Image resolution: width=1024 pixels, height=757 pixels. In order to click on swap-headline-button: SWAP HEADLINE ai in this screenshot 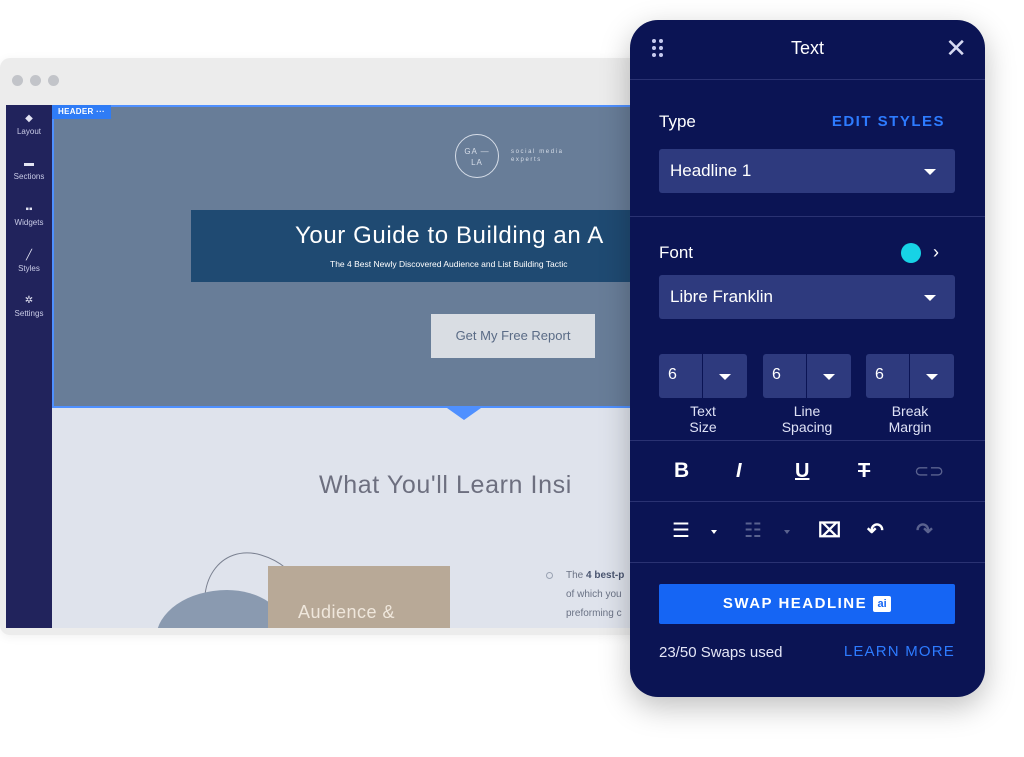, I will do `click(807, 604)`.